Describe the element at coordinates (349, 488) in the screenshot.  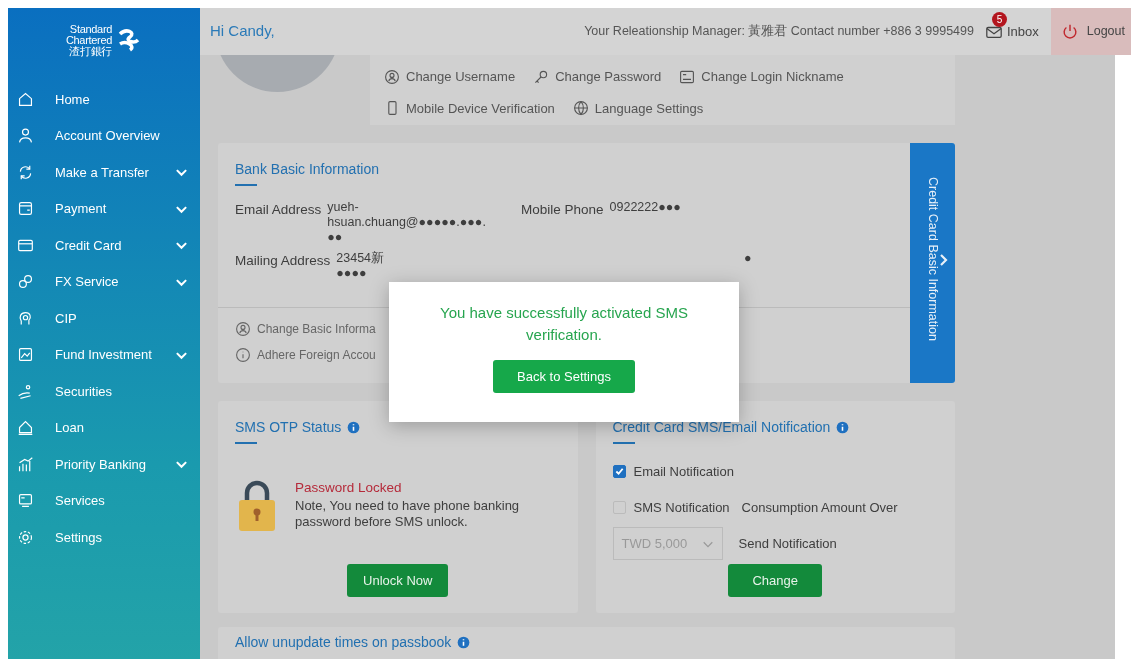
I see `status-text: Password Locked` at that location.